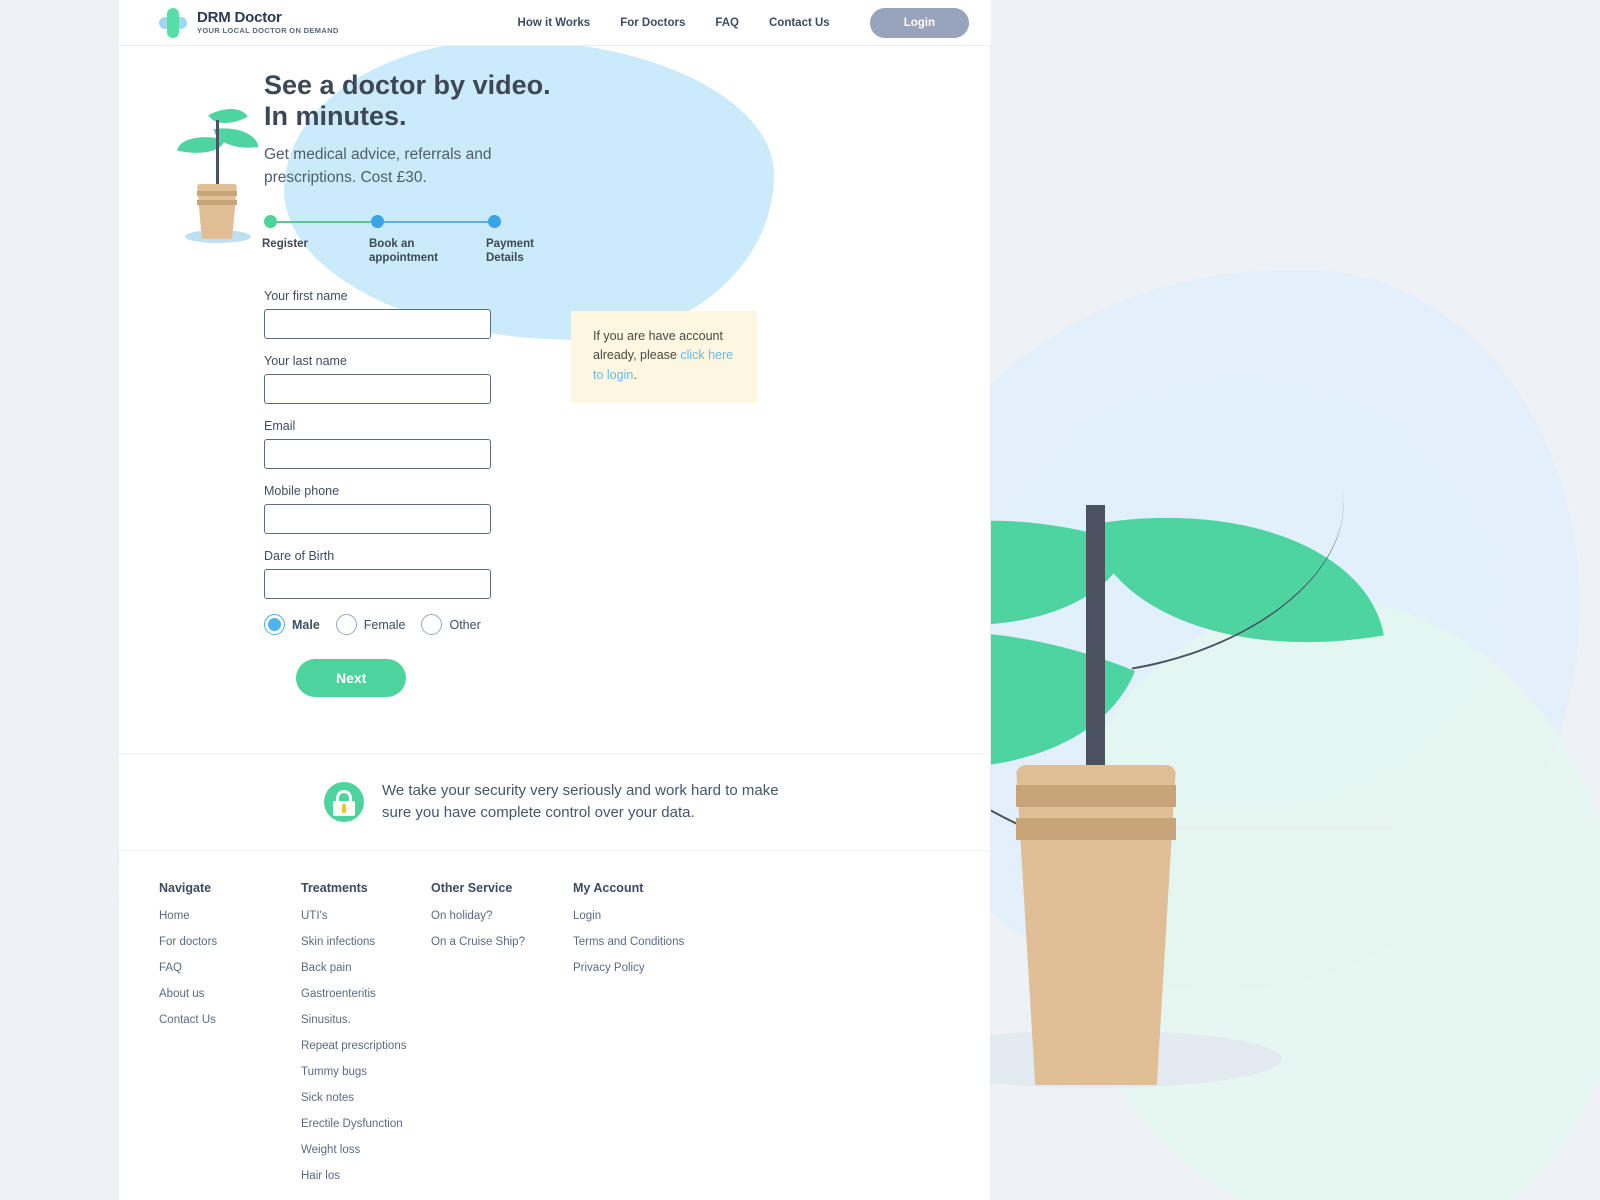 The height and width of the screenshot is (1200, 1600). Describe the element at coordinates (356, 1098) in the screenshot. I see `footer-link-sick-notes: Sick notes` at that location.